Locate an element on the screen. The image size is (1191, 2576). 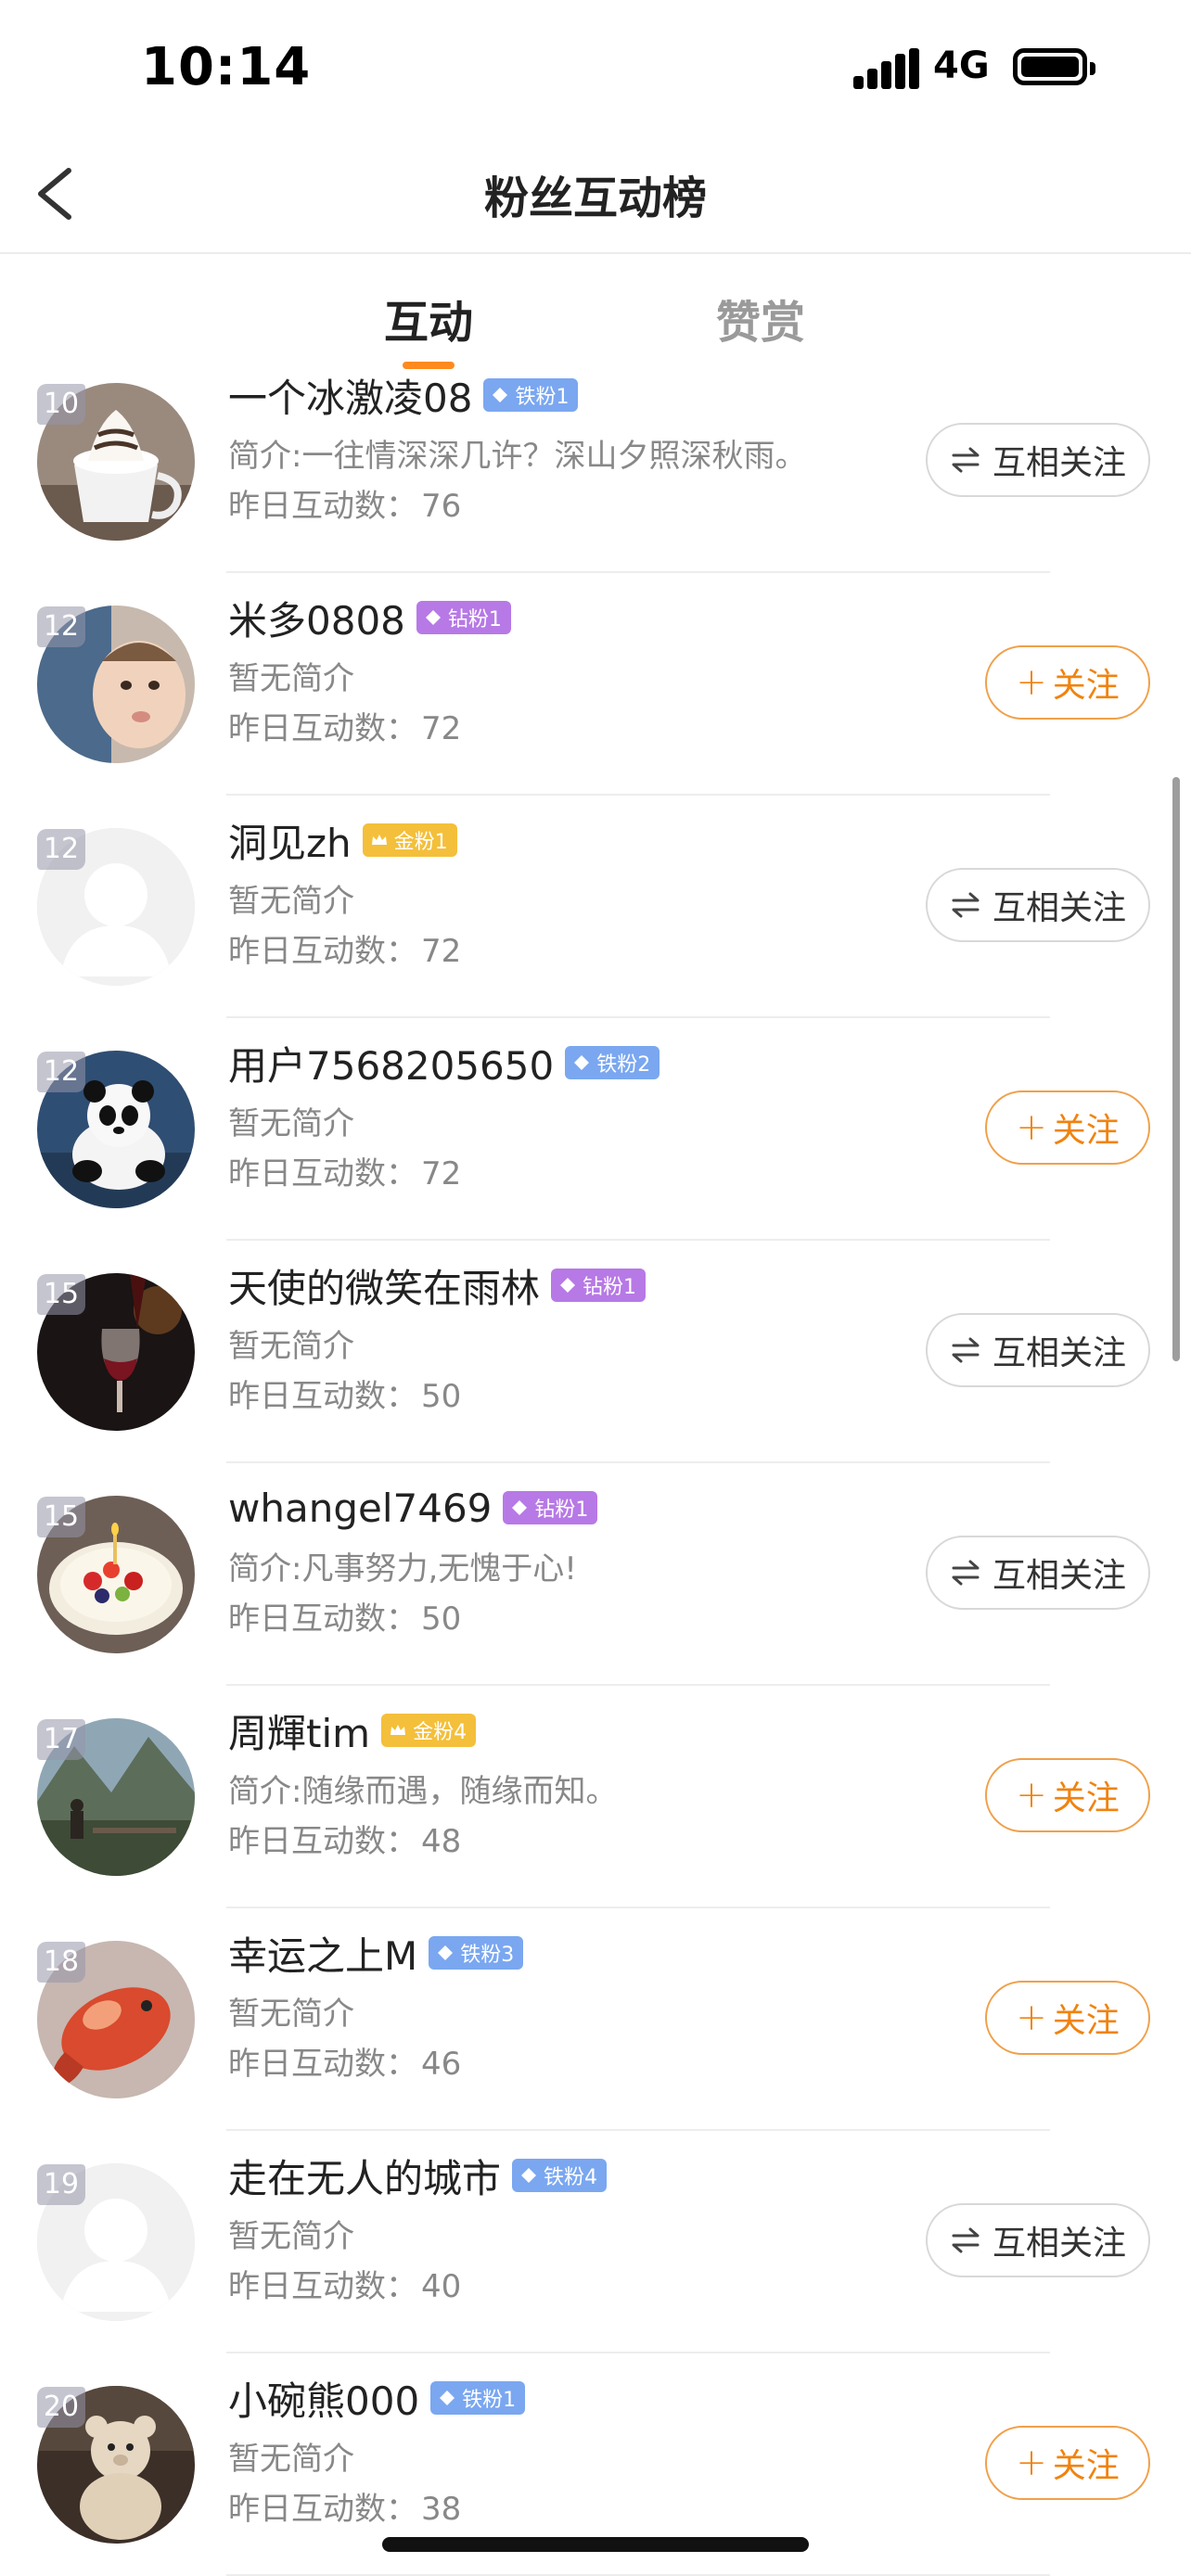
navigation-bar: 粉丝互动榜 is located at coordinates (595, 196).